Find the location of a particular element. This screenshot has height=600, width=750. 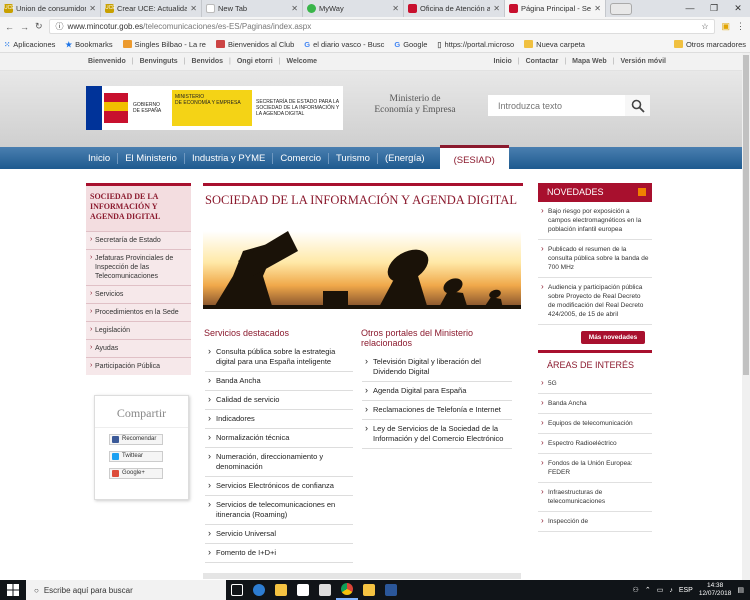

info-icon: ⓘ is located at coordinates (60, 26).